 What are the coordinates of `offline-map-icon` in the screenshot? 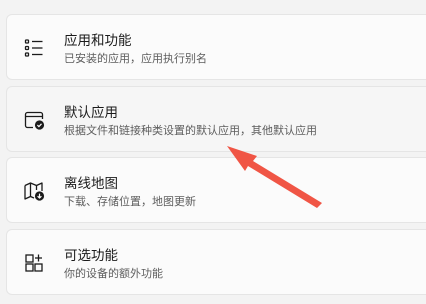 It's located at (34, 191).